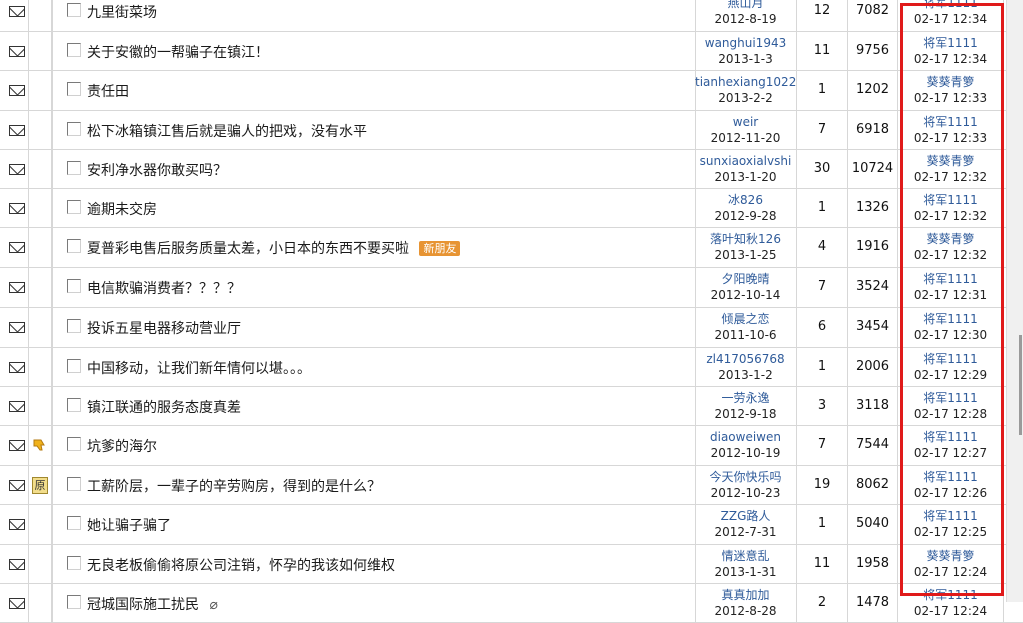 The image size is (1023, 623). What do you see at coordinates (745, 41) in the screenshot?
I see `author-link: wanghui1943` at bounding box center [745, 41].